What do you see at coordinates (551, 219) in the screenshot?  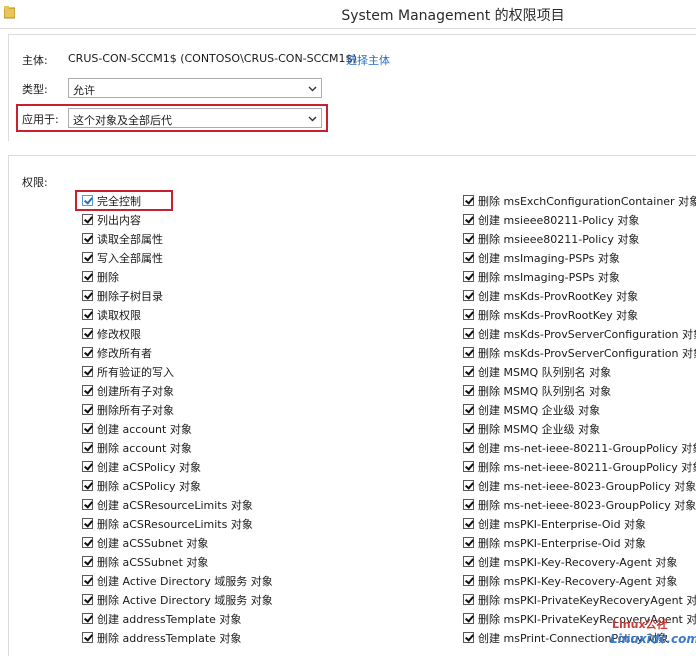 I see `permission-row: 创建 msieee80211-Policy 对象` at bounding box center [551, 219].